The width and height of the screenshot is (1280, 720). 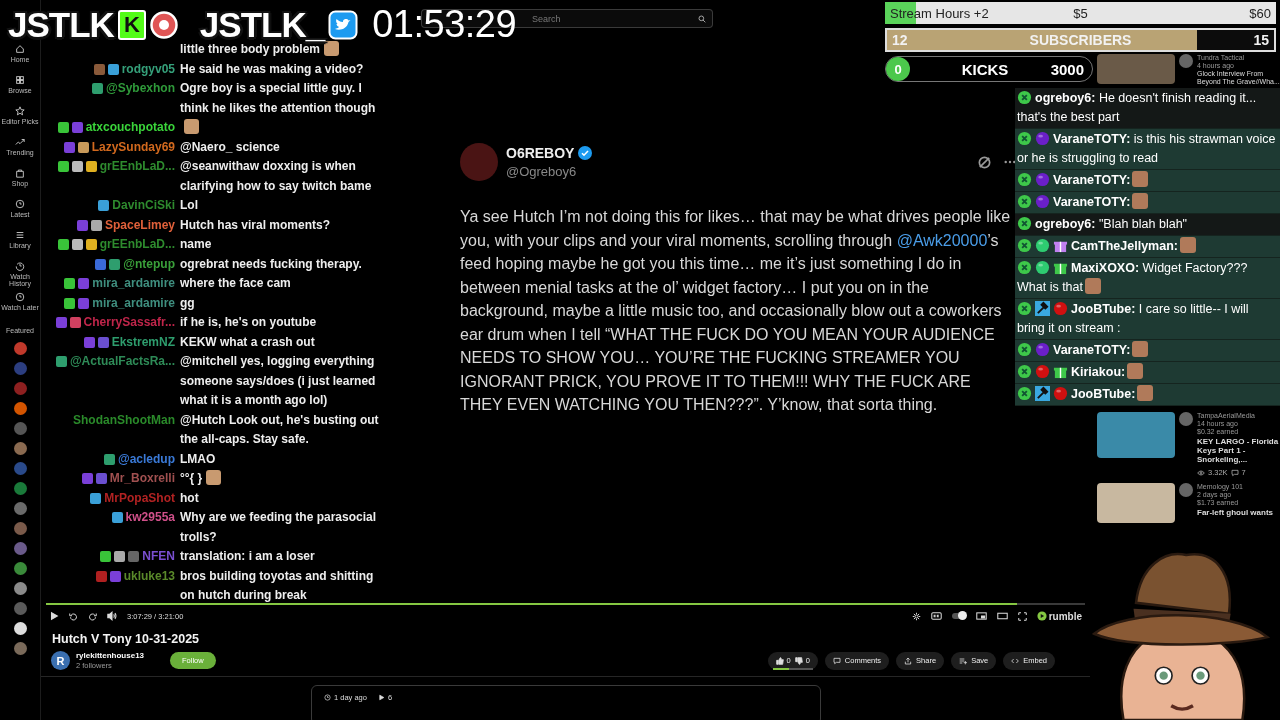 I want to click on bag-icon, so click(x=20, y=173).